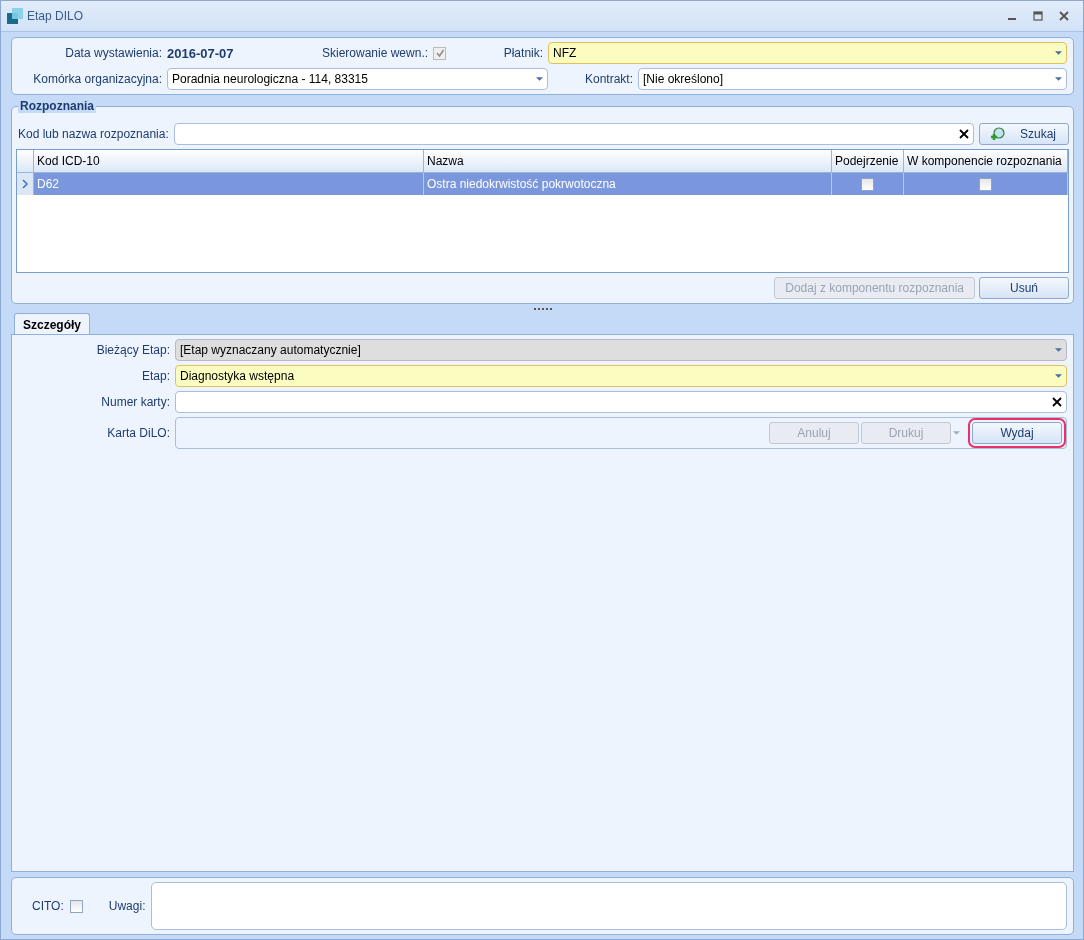  What do you see at coordinates (48, 906) in the screenshot?
I see `field-label: CITO:` at bounding box center [48, 906].